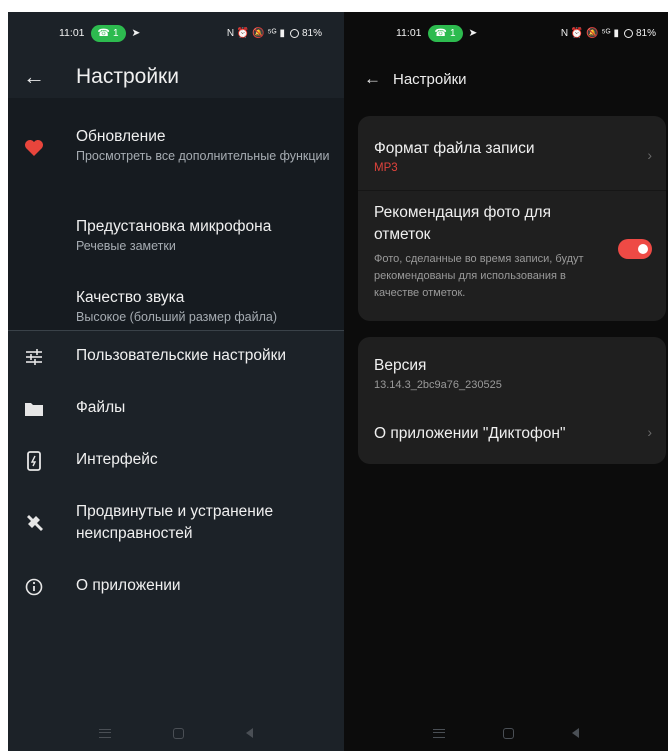 Image resolution: width=668 pixels, height=751 pixels. Describe the element at coordinates (386, 168) in the screenshot. I see `file-format-value: MP3` at that location.